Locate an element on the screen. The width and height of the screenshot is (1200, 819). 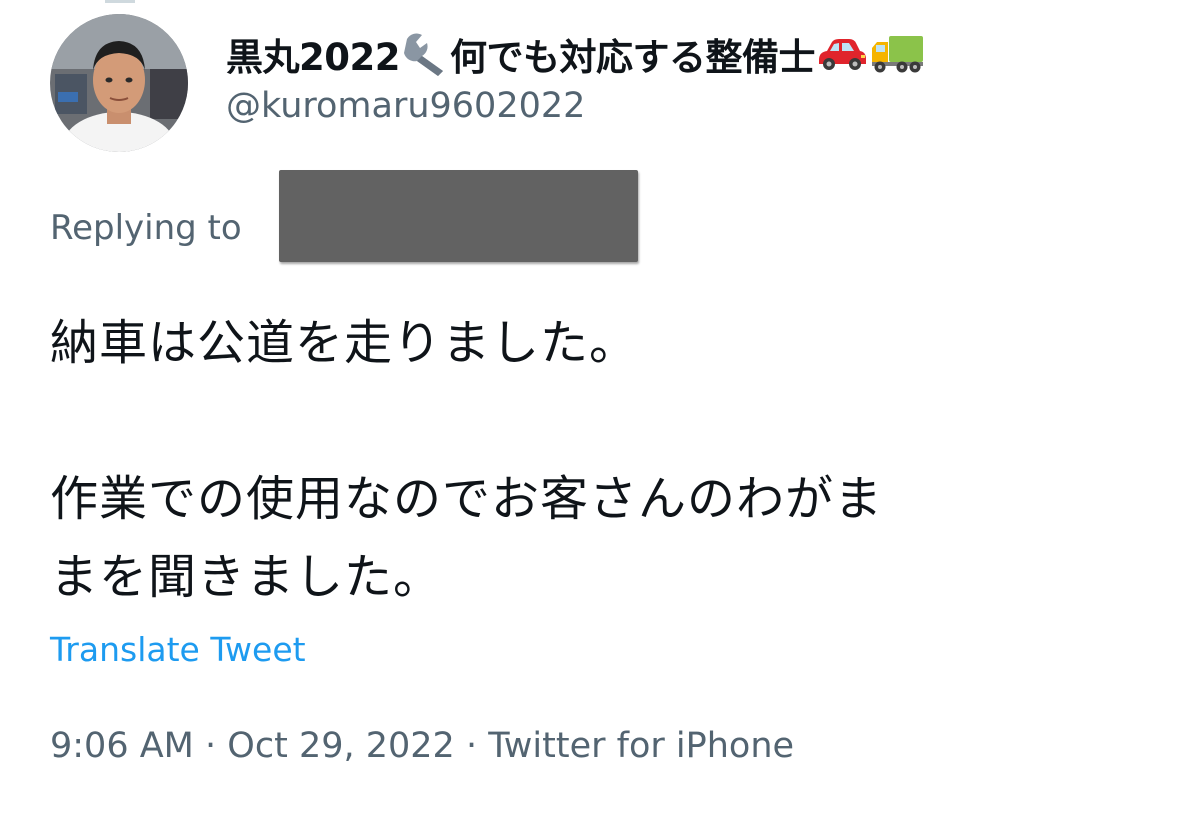
tweet-time: 9:06 AM is located at coordinates (122, 746).